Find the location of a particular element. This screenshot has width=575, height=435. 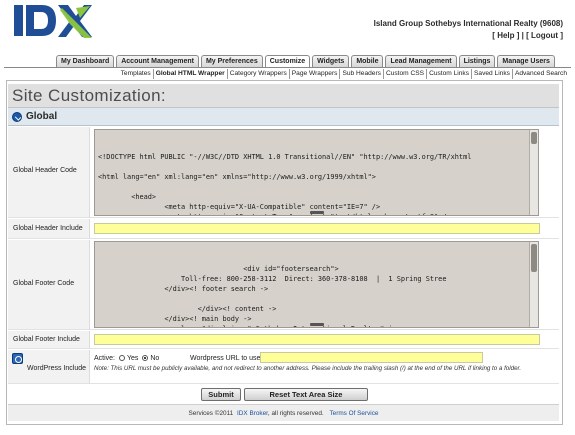

page-title: Site Customization: is located at coordinates (283, 96).